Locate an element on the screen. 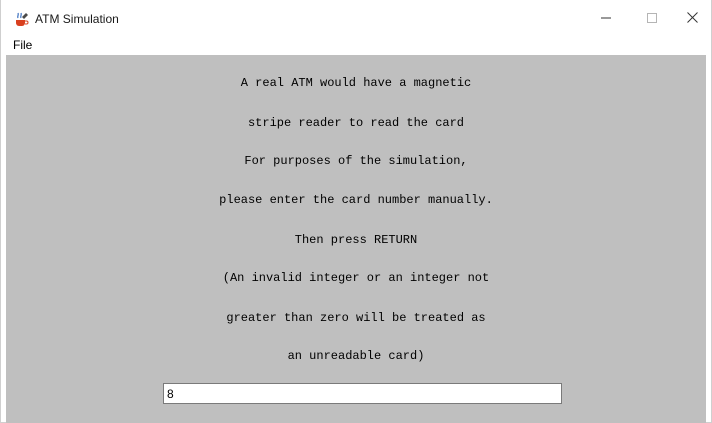 The width and height of the screenshot is (712, 423). minimize-icon is located at coordinates (606, 19).